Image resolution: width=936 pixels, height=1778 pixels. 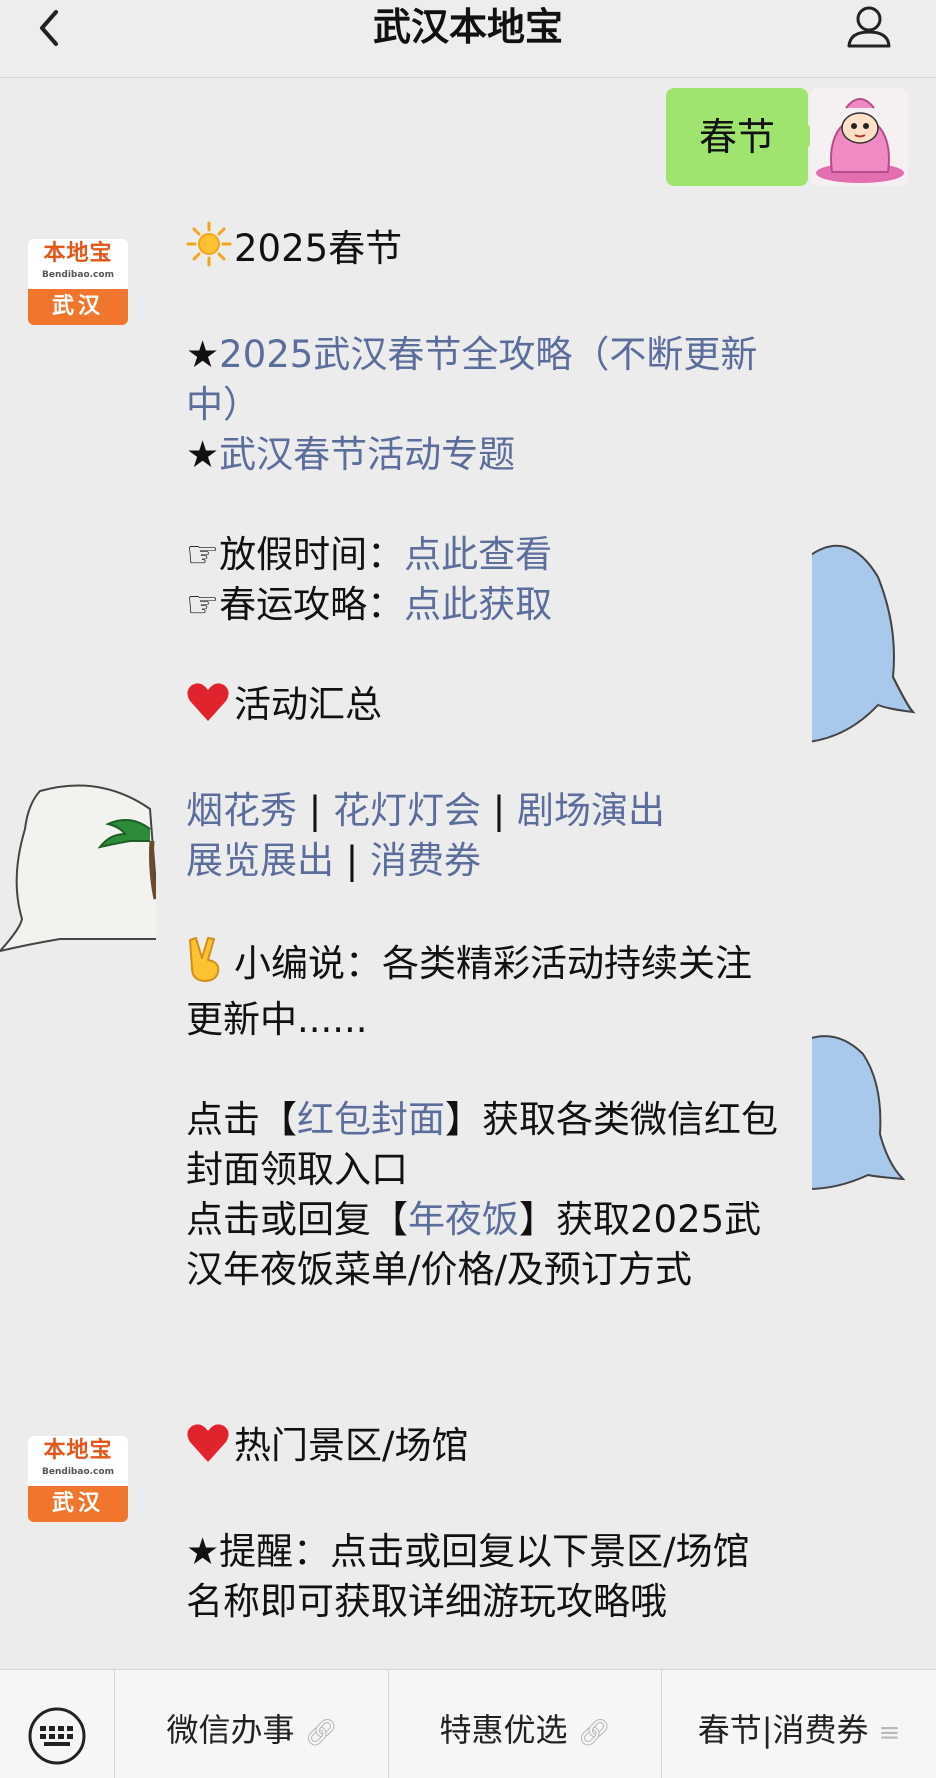 I want to click on spring-travel-link: 点此获取, so click(x=478, y=604).